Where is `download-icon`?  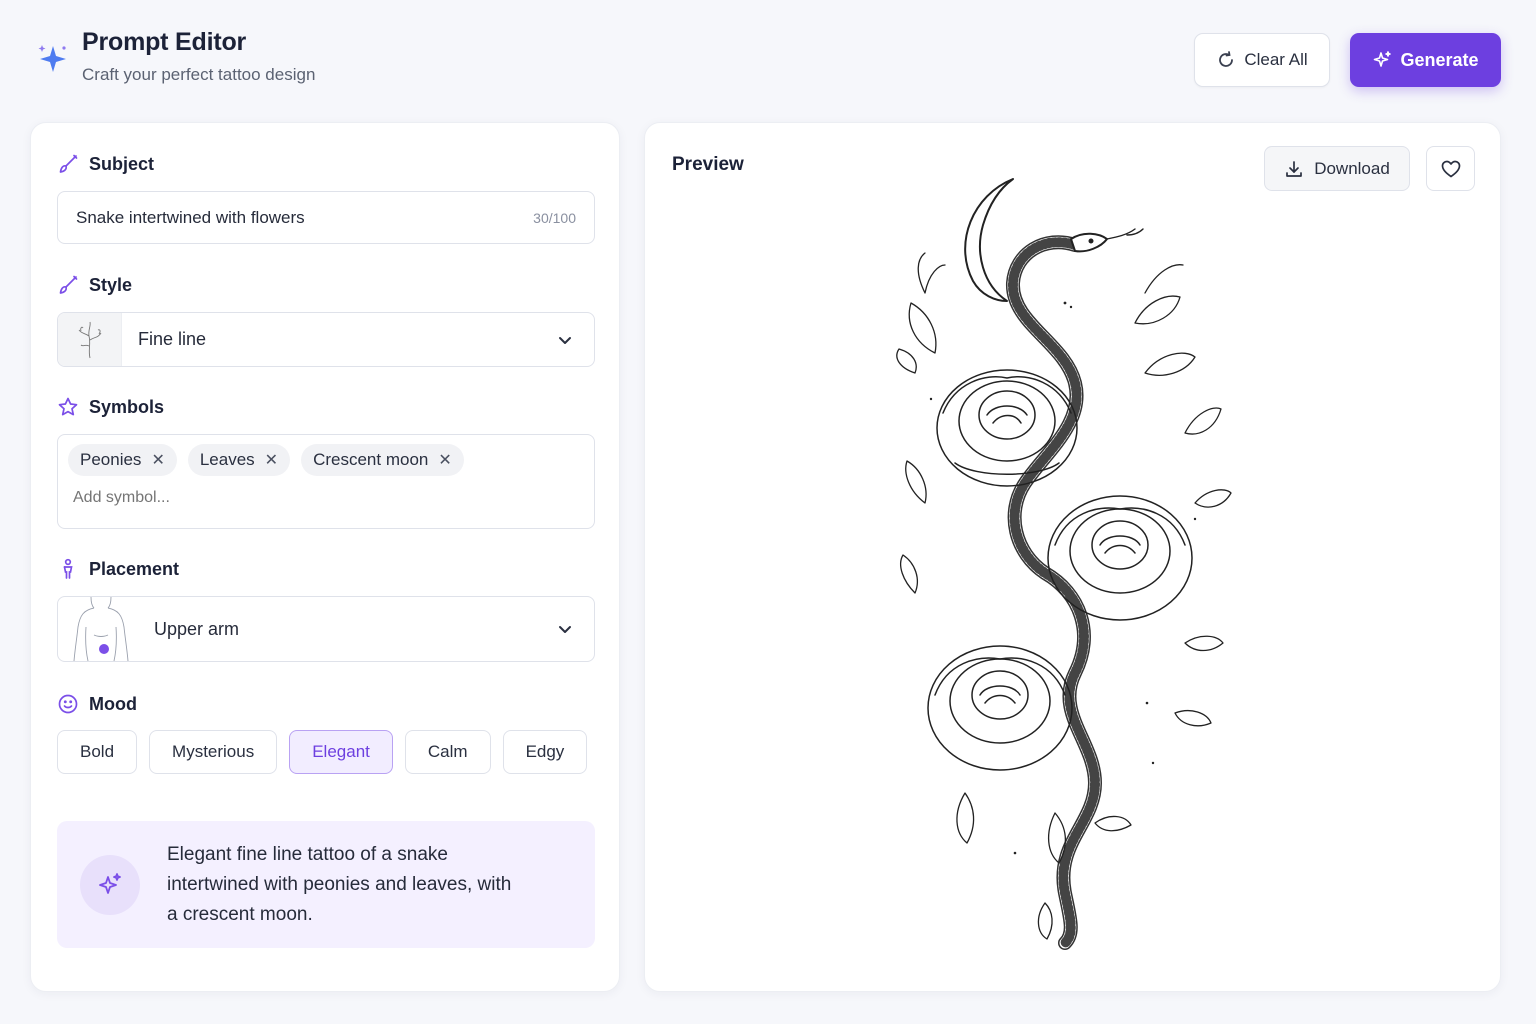 download-icon is located at coordinates (1294, 168).